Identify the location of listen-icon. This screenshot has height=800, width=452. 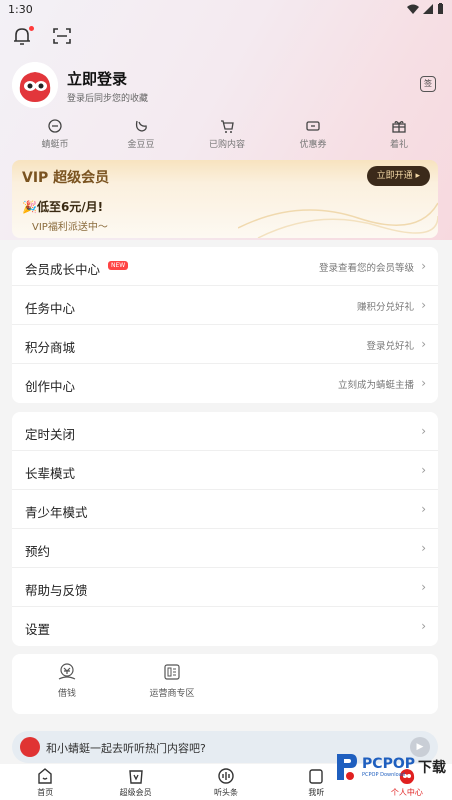
(316, 776).